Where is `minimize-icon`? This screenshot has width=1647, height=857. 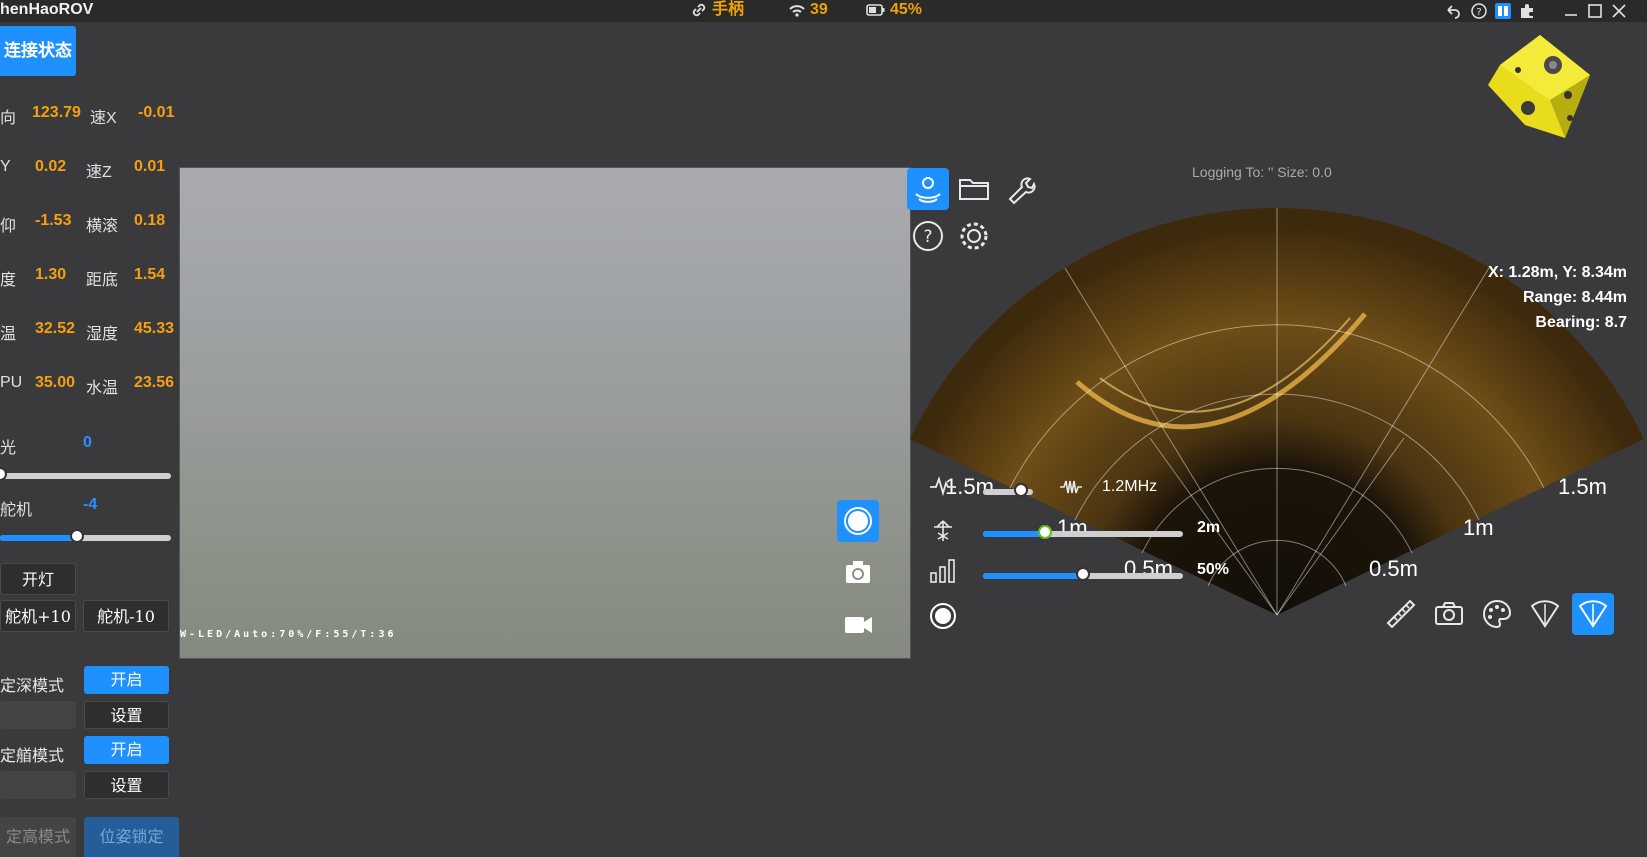
minimize-icon is located at coordinates (1571, 11).